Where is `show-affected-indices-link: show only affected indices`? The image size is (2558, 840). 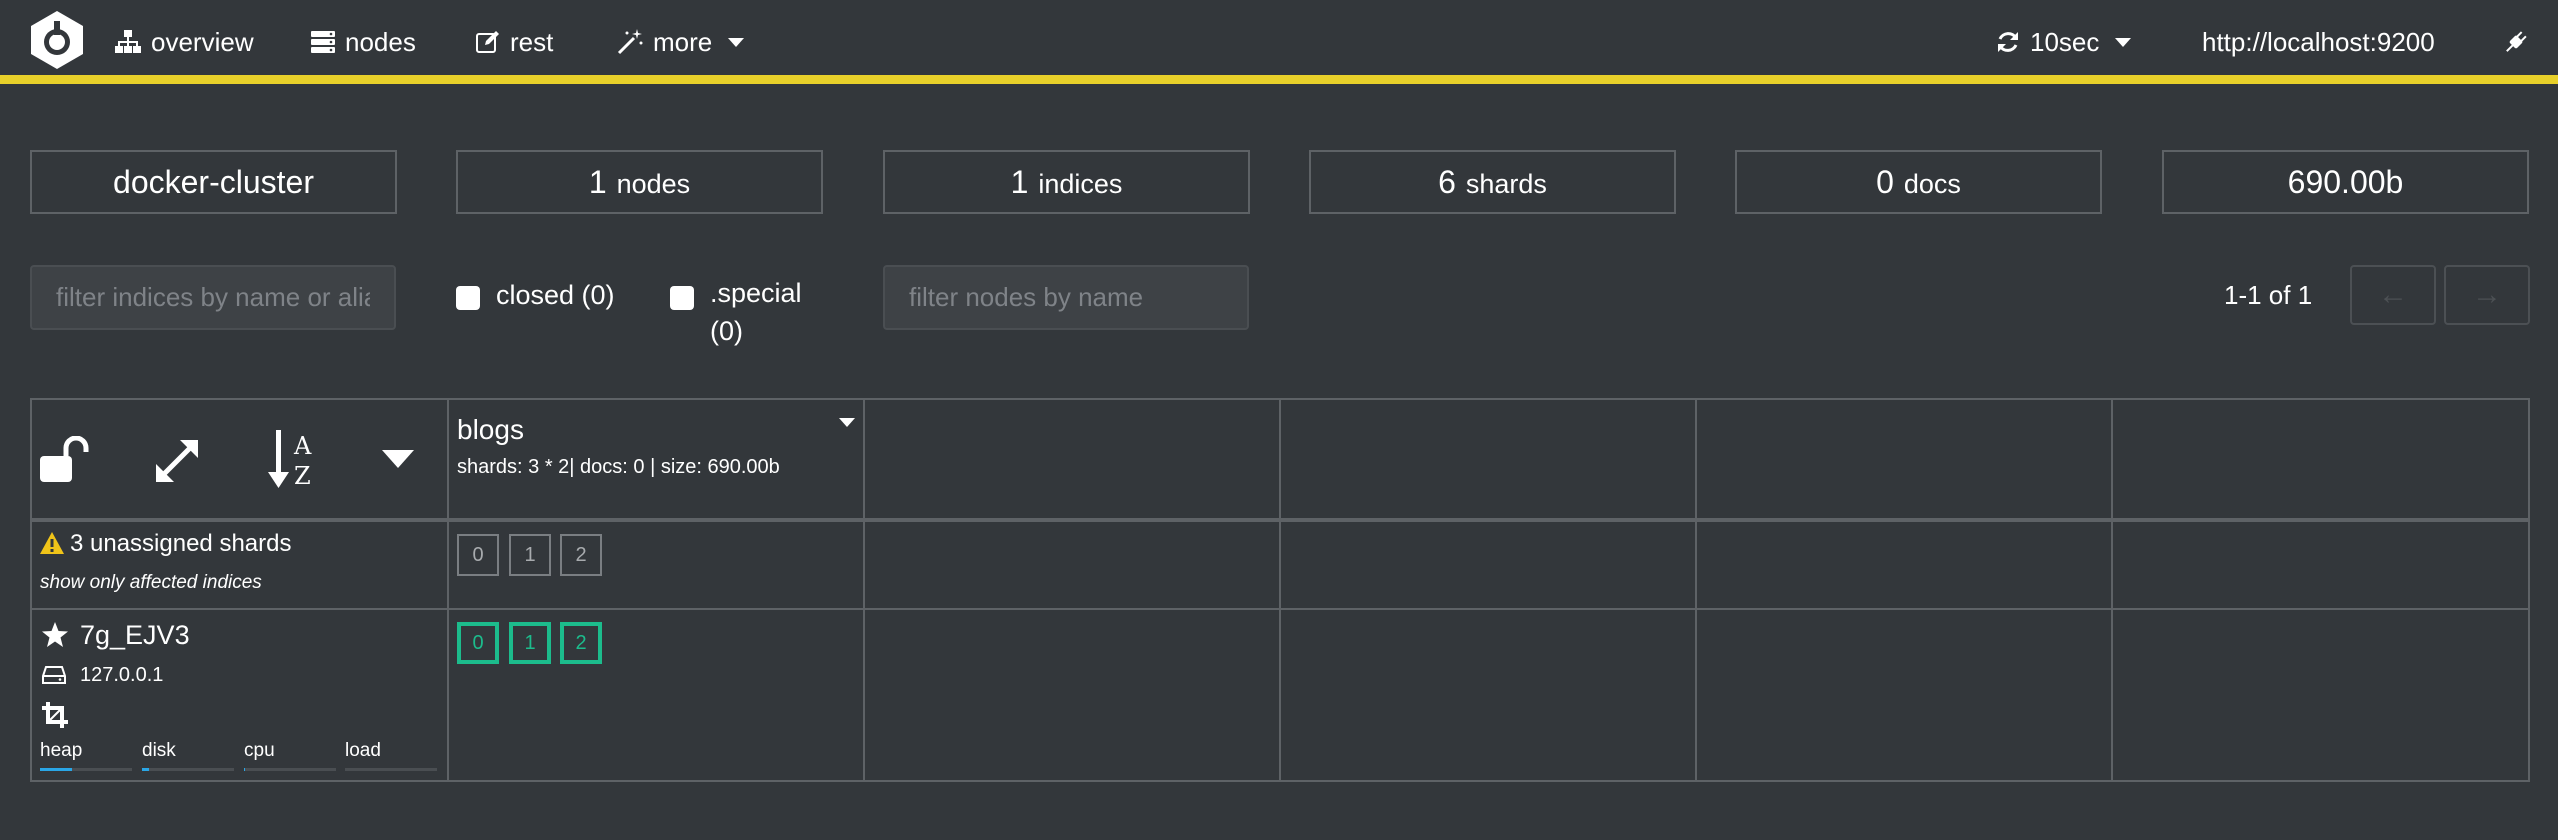 show-affected-indices-link: show only affected indices is located at coordinates (151, 583).